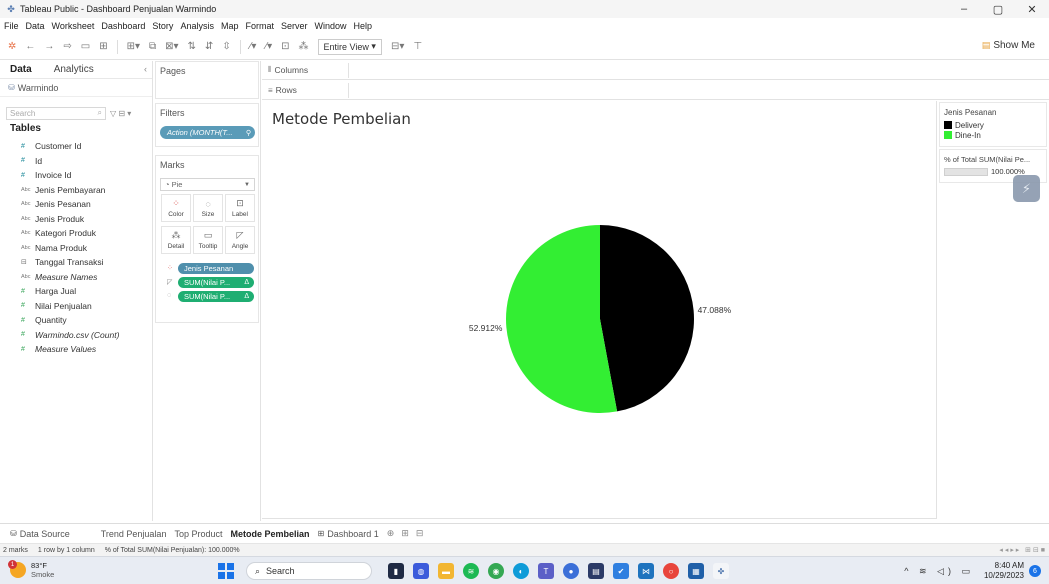  What do you see at coordinates (596, 571) in the screenshot?
I see `store-icon: ▤` at bounding box center [596, 571].